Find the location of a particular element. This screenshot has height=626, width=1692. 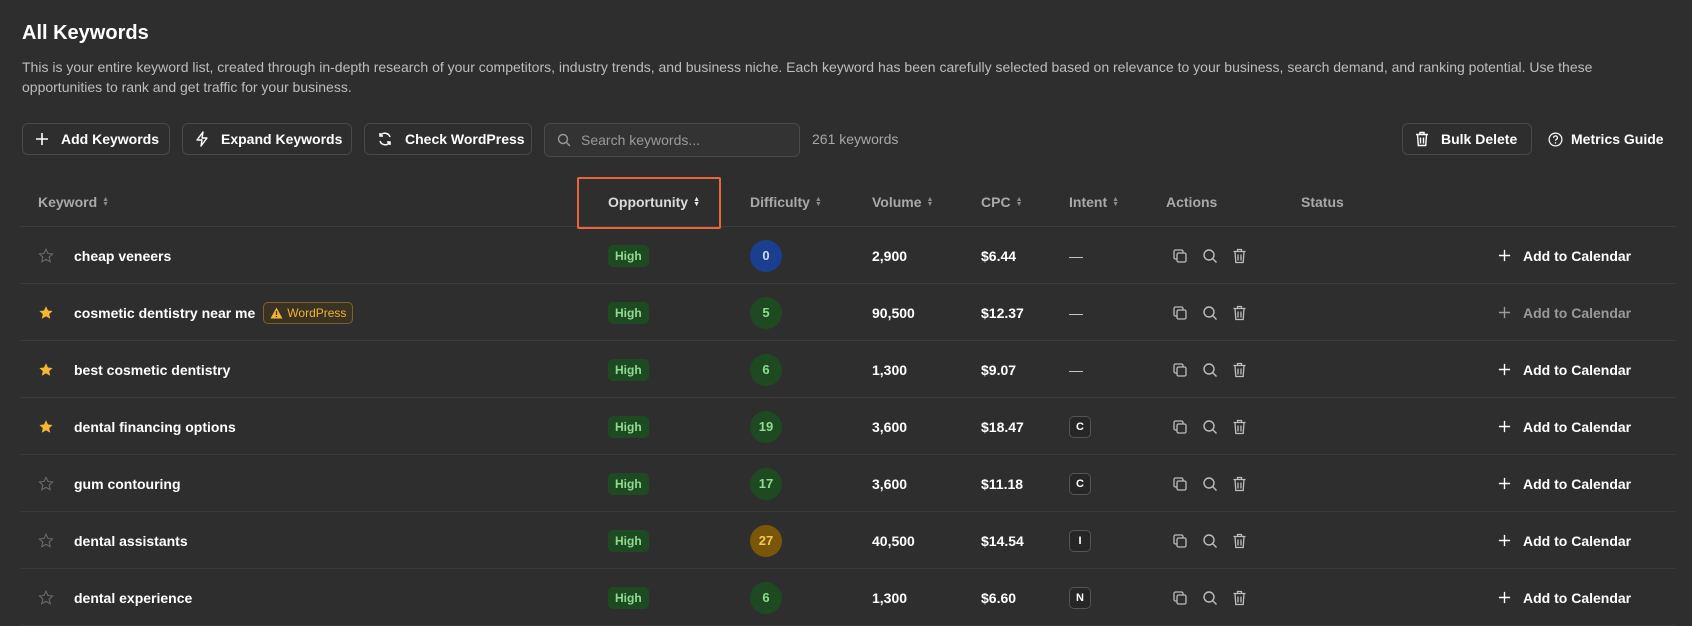

difficulty-cell: 6 is located at coordinates (766, 369).